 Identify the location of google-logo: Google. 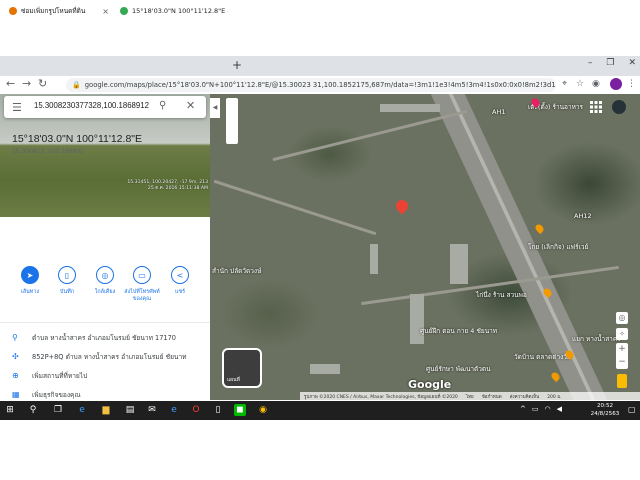
(430, 384).